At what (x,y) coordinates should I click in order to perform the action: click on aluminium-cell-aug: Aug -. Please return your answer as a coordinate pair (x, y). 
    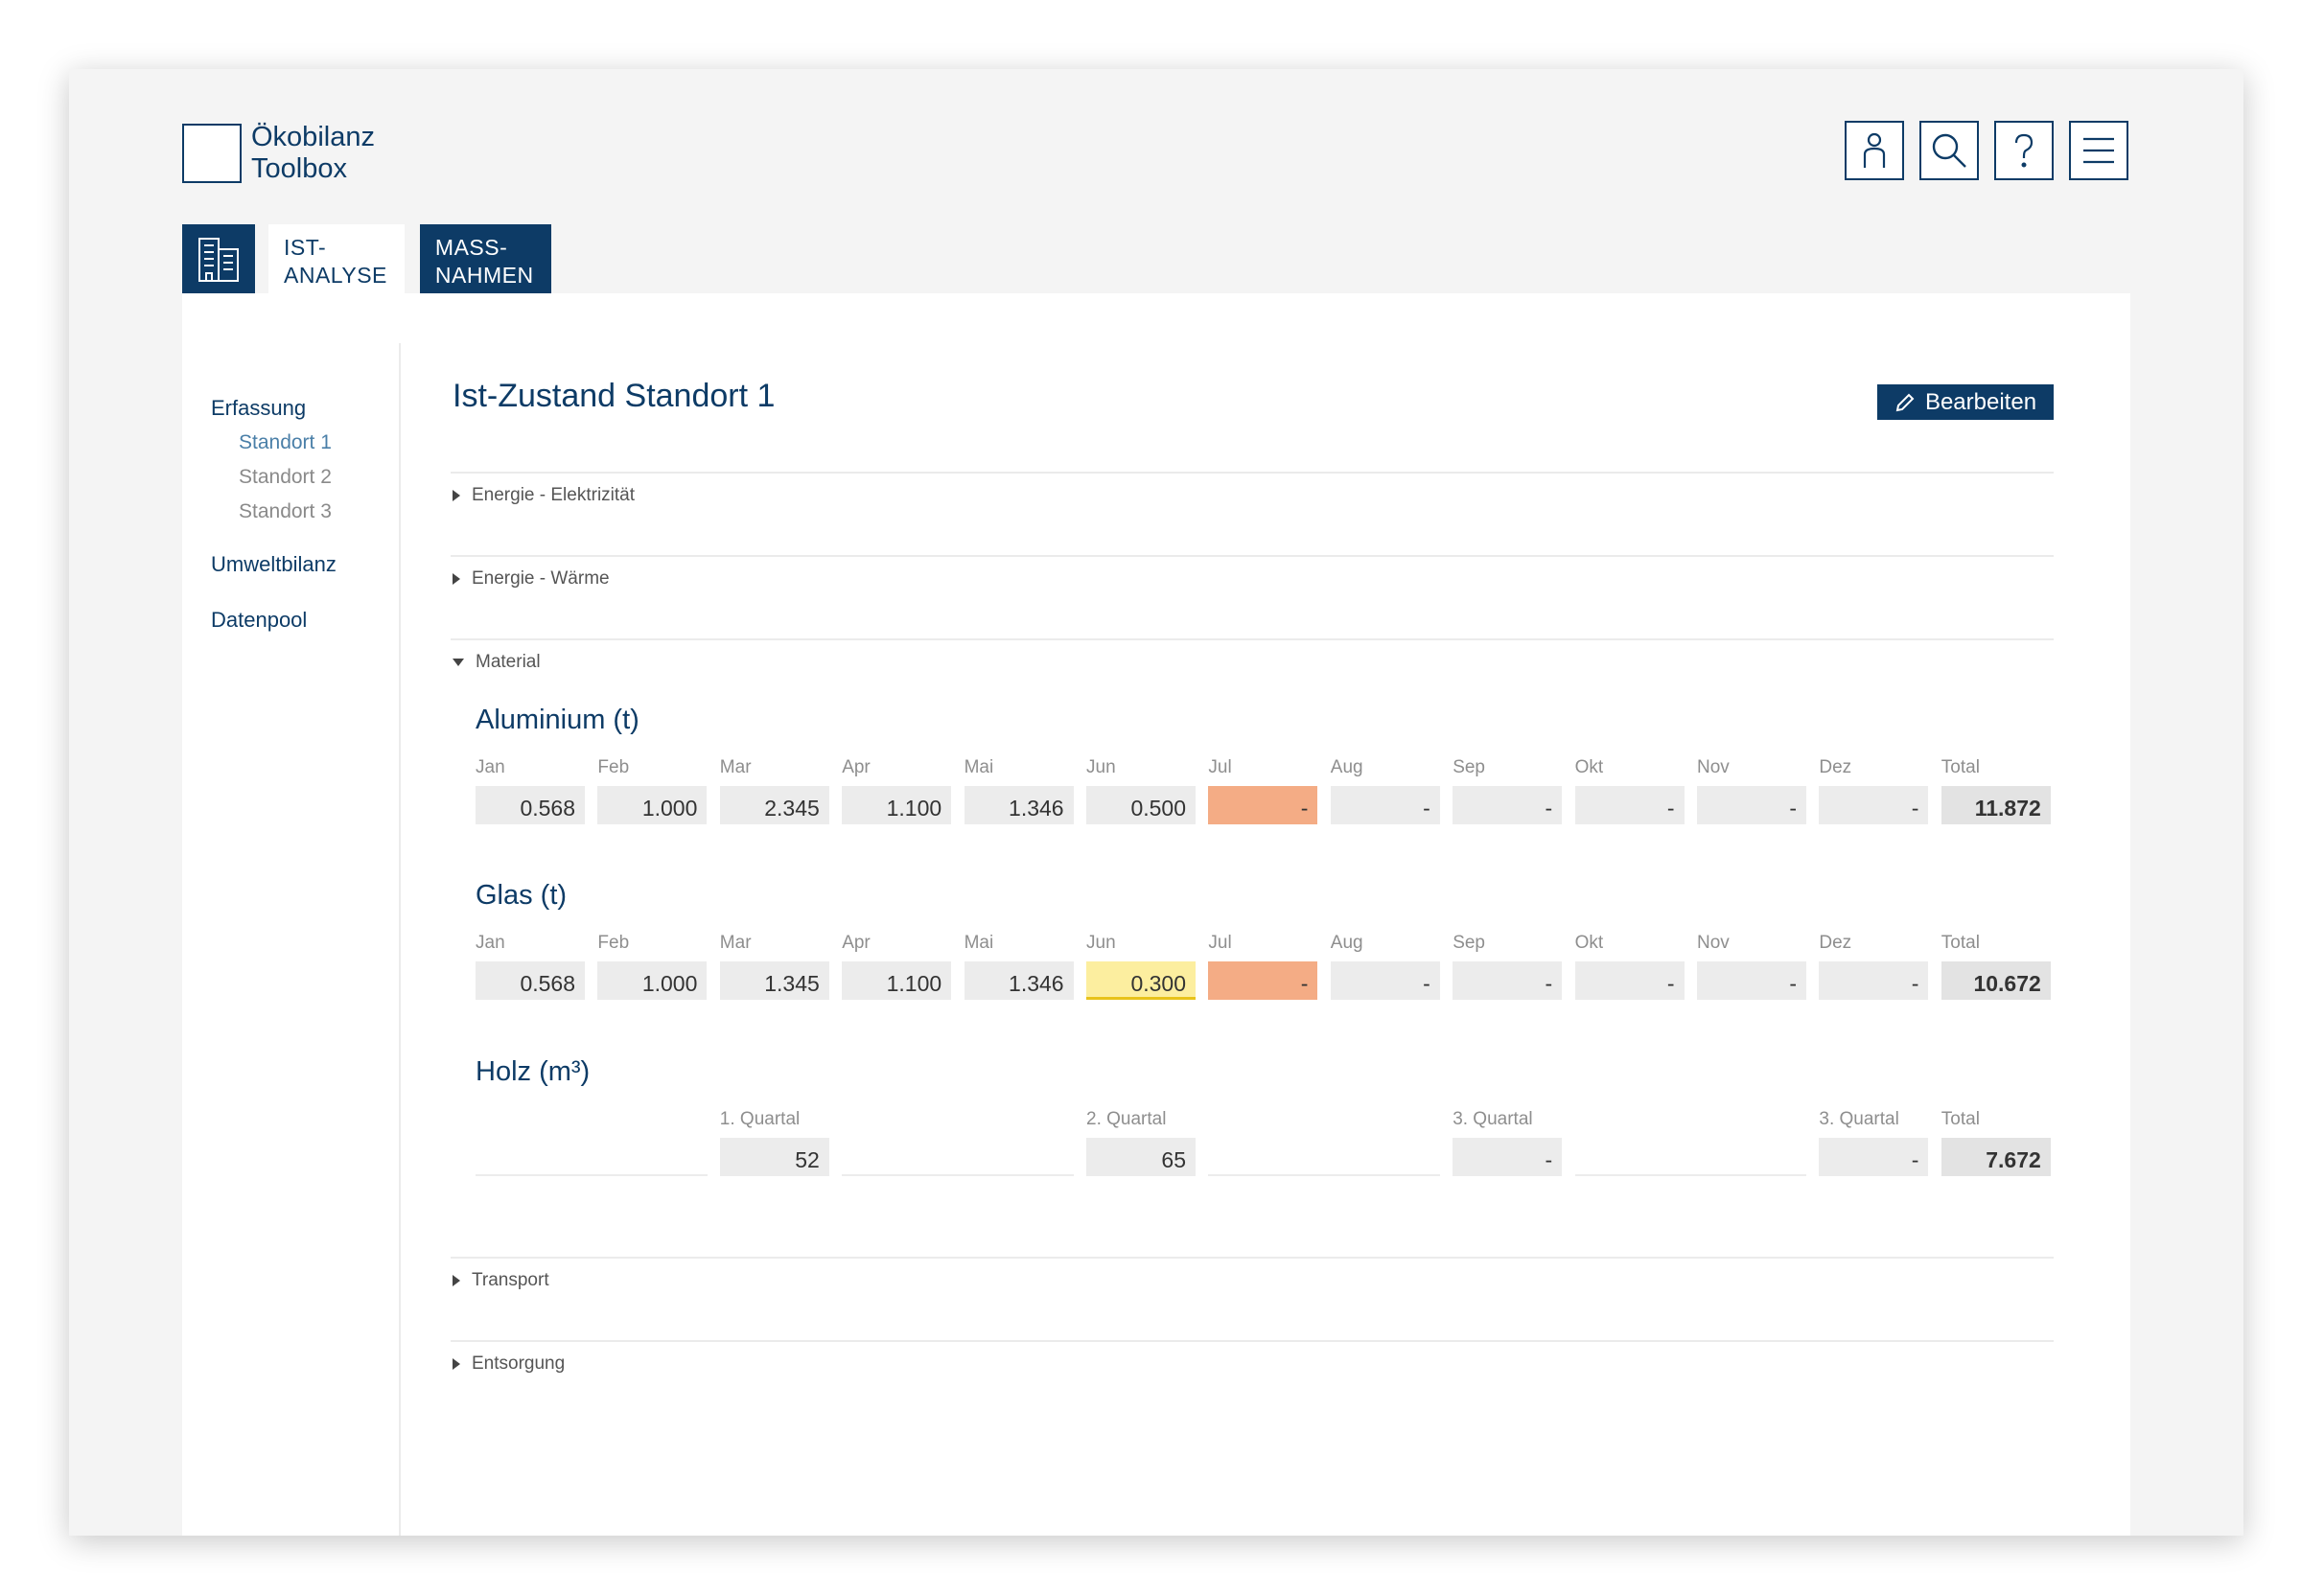
    Looking at the image, I should click on (1385, 790).